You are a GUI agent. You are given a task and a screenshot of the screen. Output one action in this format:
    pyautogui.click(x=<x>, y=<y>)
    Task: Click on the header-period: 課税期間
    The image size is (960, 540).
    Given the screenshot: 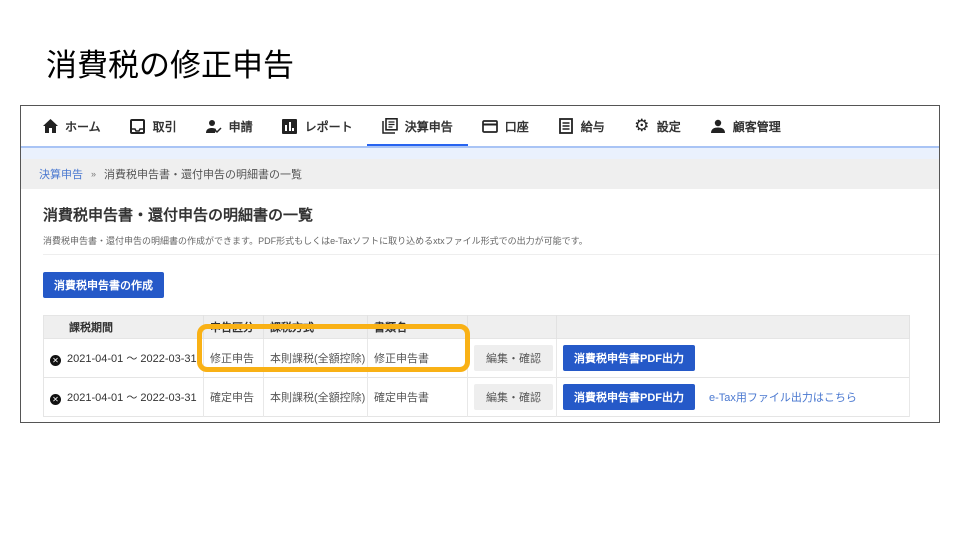 What is the action you would take?
    pyautogui.click(x=123, y=327)
    